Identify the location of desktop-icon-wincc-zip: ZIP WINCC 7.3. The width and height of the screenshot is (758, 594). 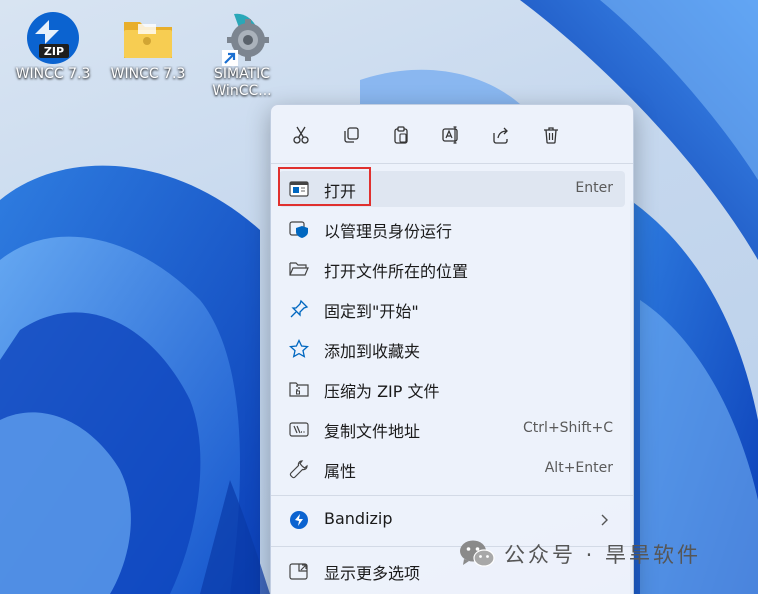
(53, 46).